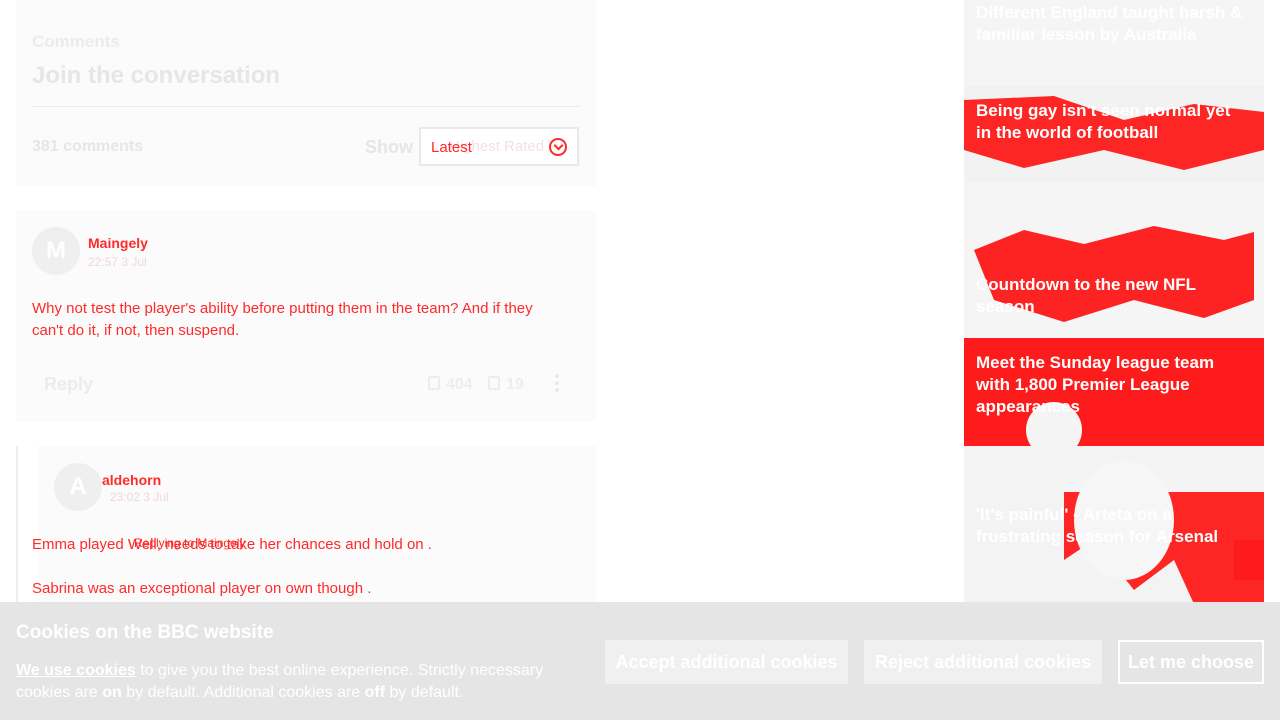 Image resolution: width=1280 pixels, height=720 pixels. I want to click on downvote-button: 19, so click(506, 385).